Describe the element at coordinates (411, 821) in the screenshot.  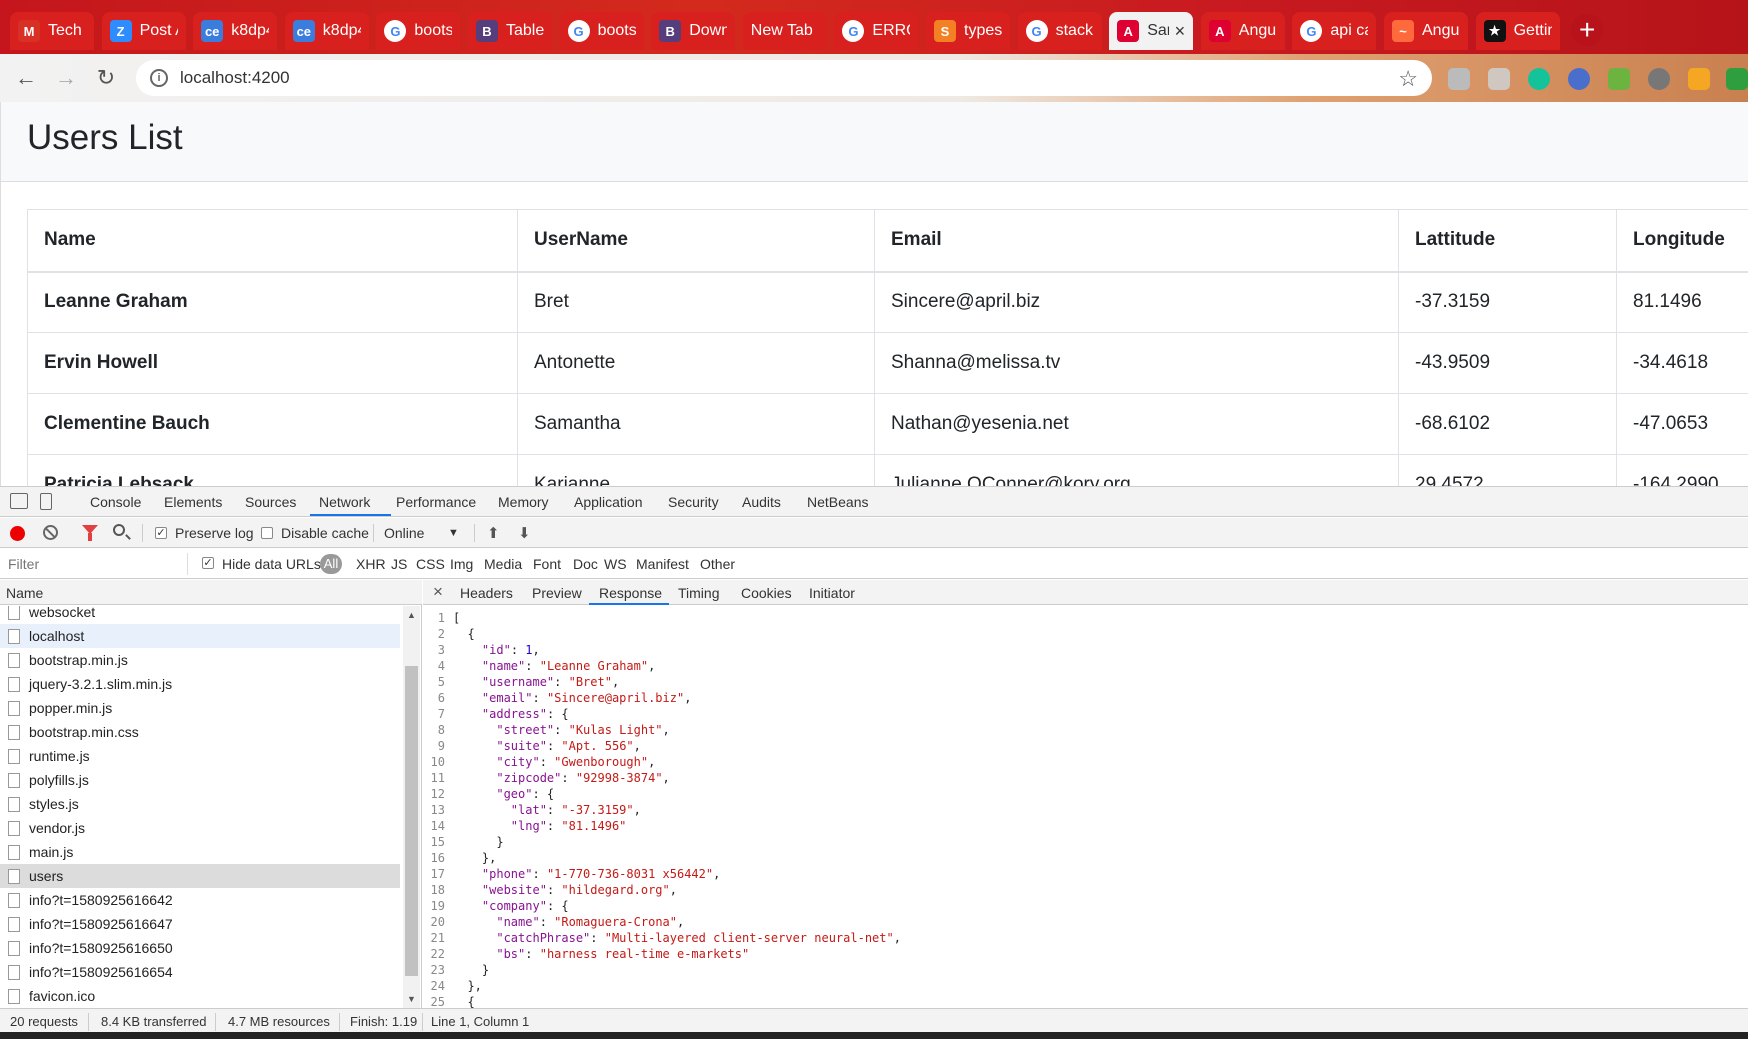
I see `scroll-thumb` at that location.